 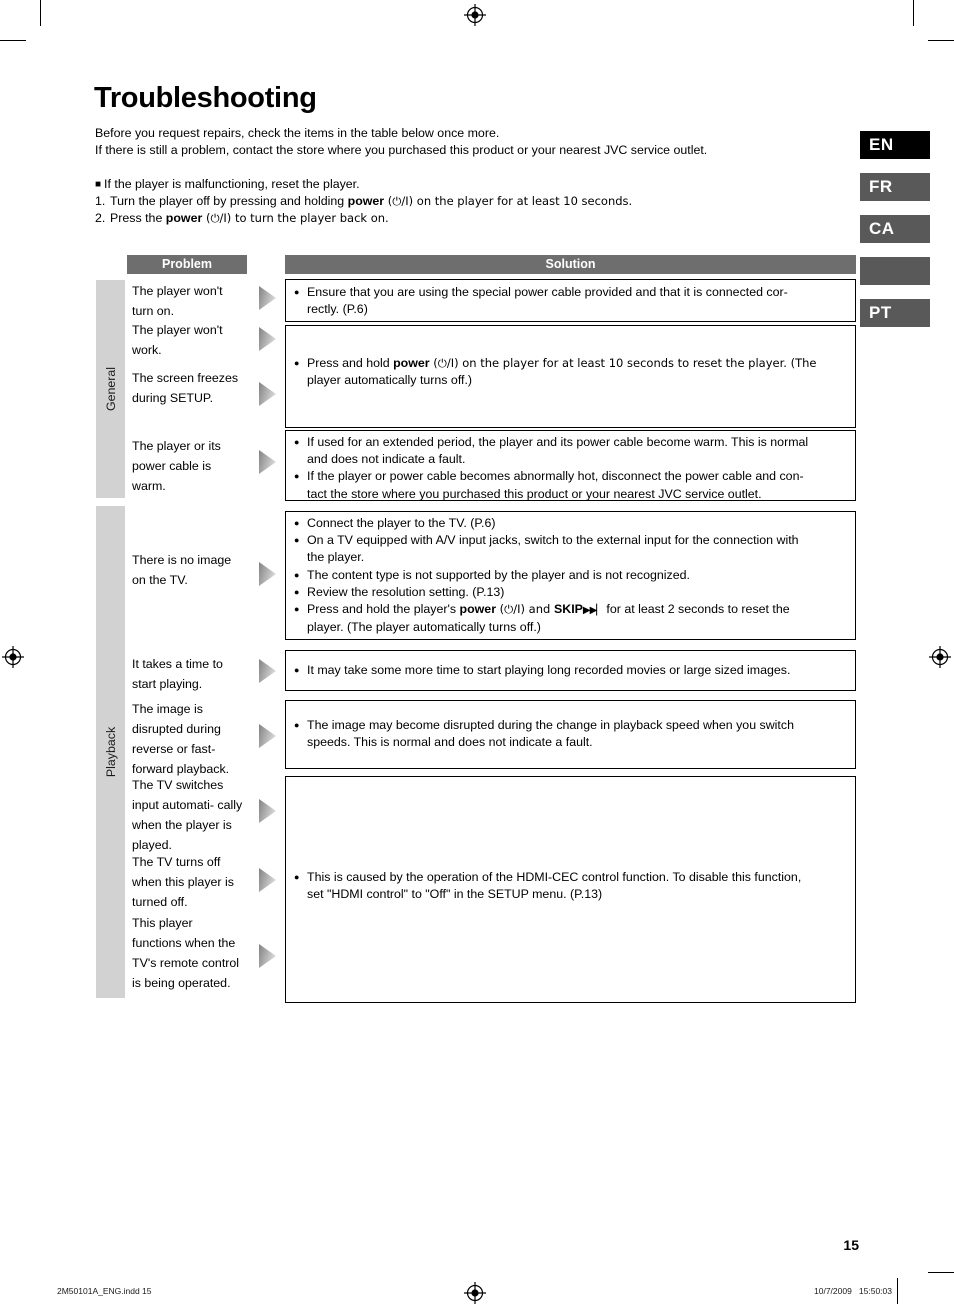 I want to click on skip-forward-icon: ▶▶▏, so click(x=593, y=611).